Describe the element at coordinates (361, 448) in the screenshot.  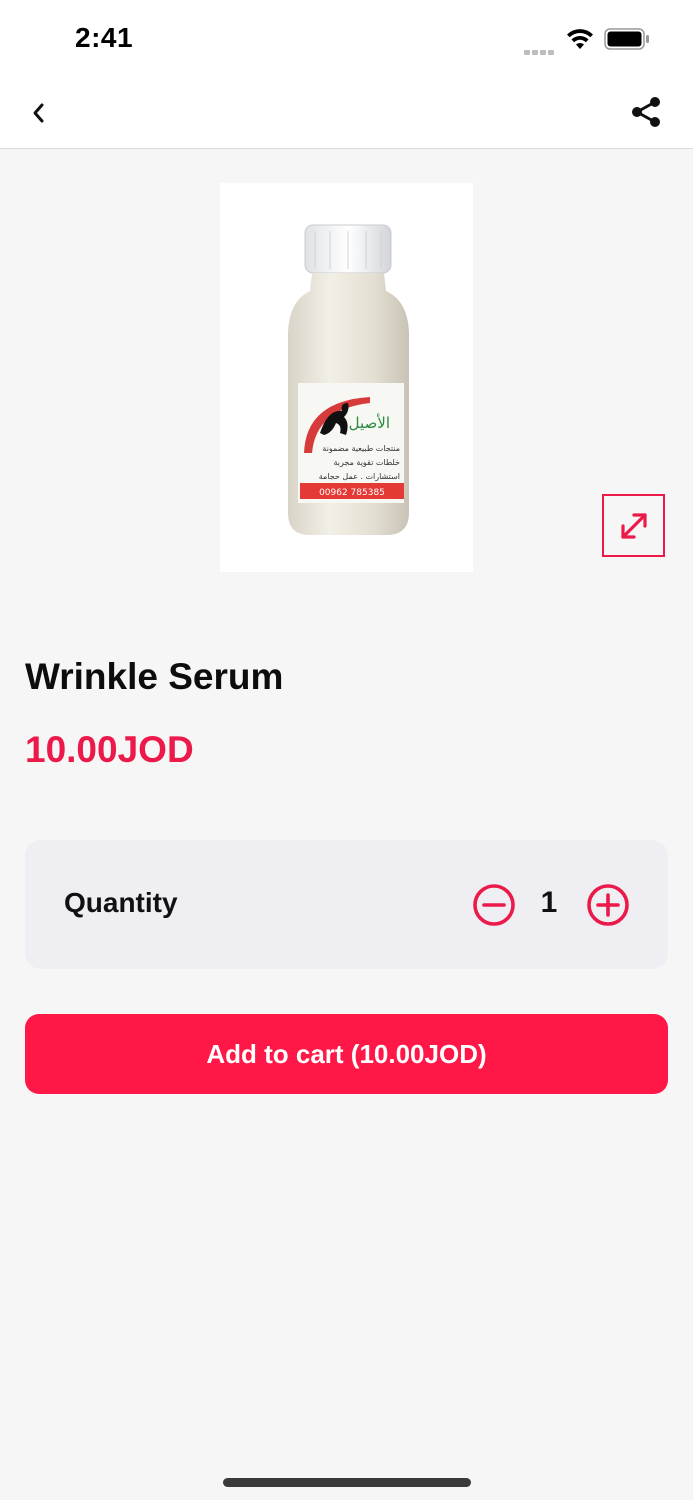
I see `svg-text: منتجات طبيعية مضمونة` at that location.